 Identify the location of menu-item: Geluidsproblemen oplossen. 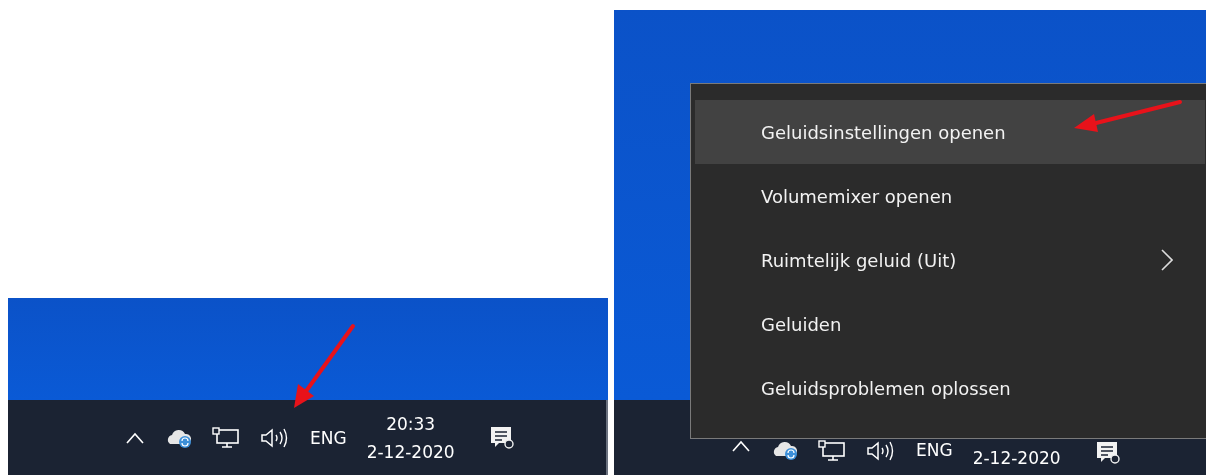
(950, 388).